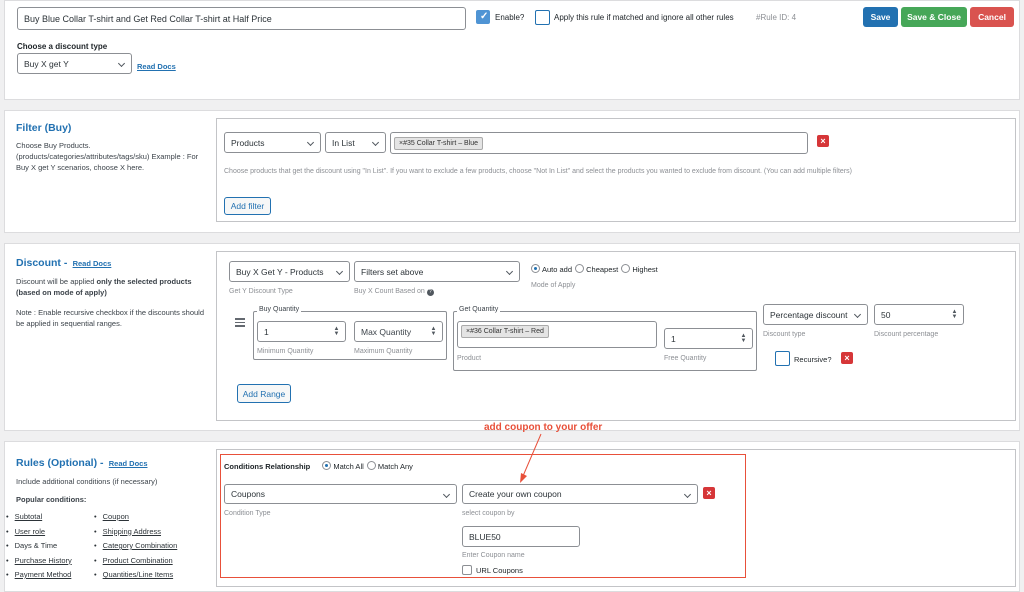 This screenshot has height=592, width=1024. What do you see at coordinates (505, 331) in the screenshot?
I see `product-chip-red: ×#36 Collar T-shirt – Red` at bounding box center [505, 331].